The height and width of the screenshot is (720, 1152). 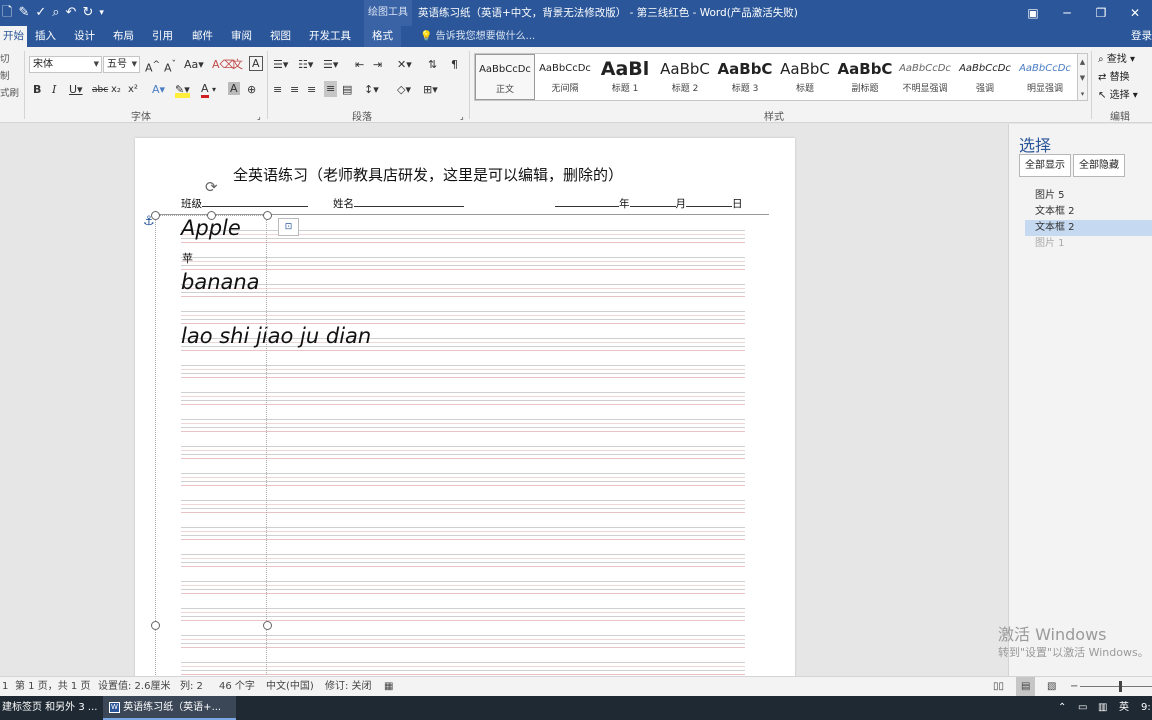 What do you see at coordinates (280, 36) in the screenshot?
I see `tab-view: 视图` at bounding box center [280, 36].